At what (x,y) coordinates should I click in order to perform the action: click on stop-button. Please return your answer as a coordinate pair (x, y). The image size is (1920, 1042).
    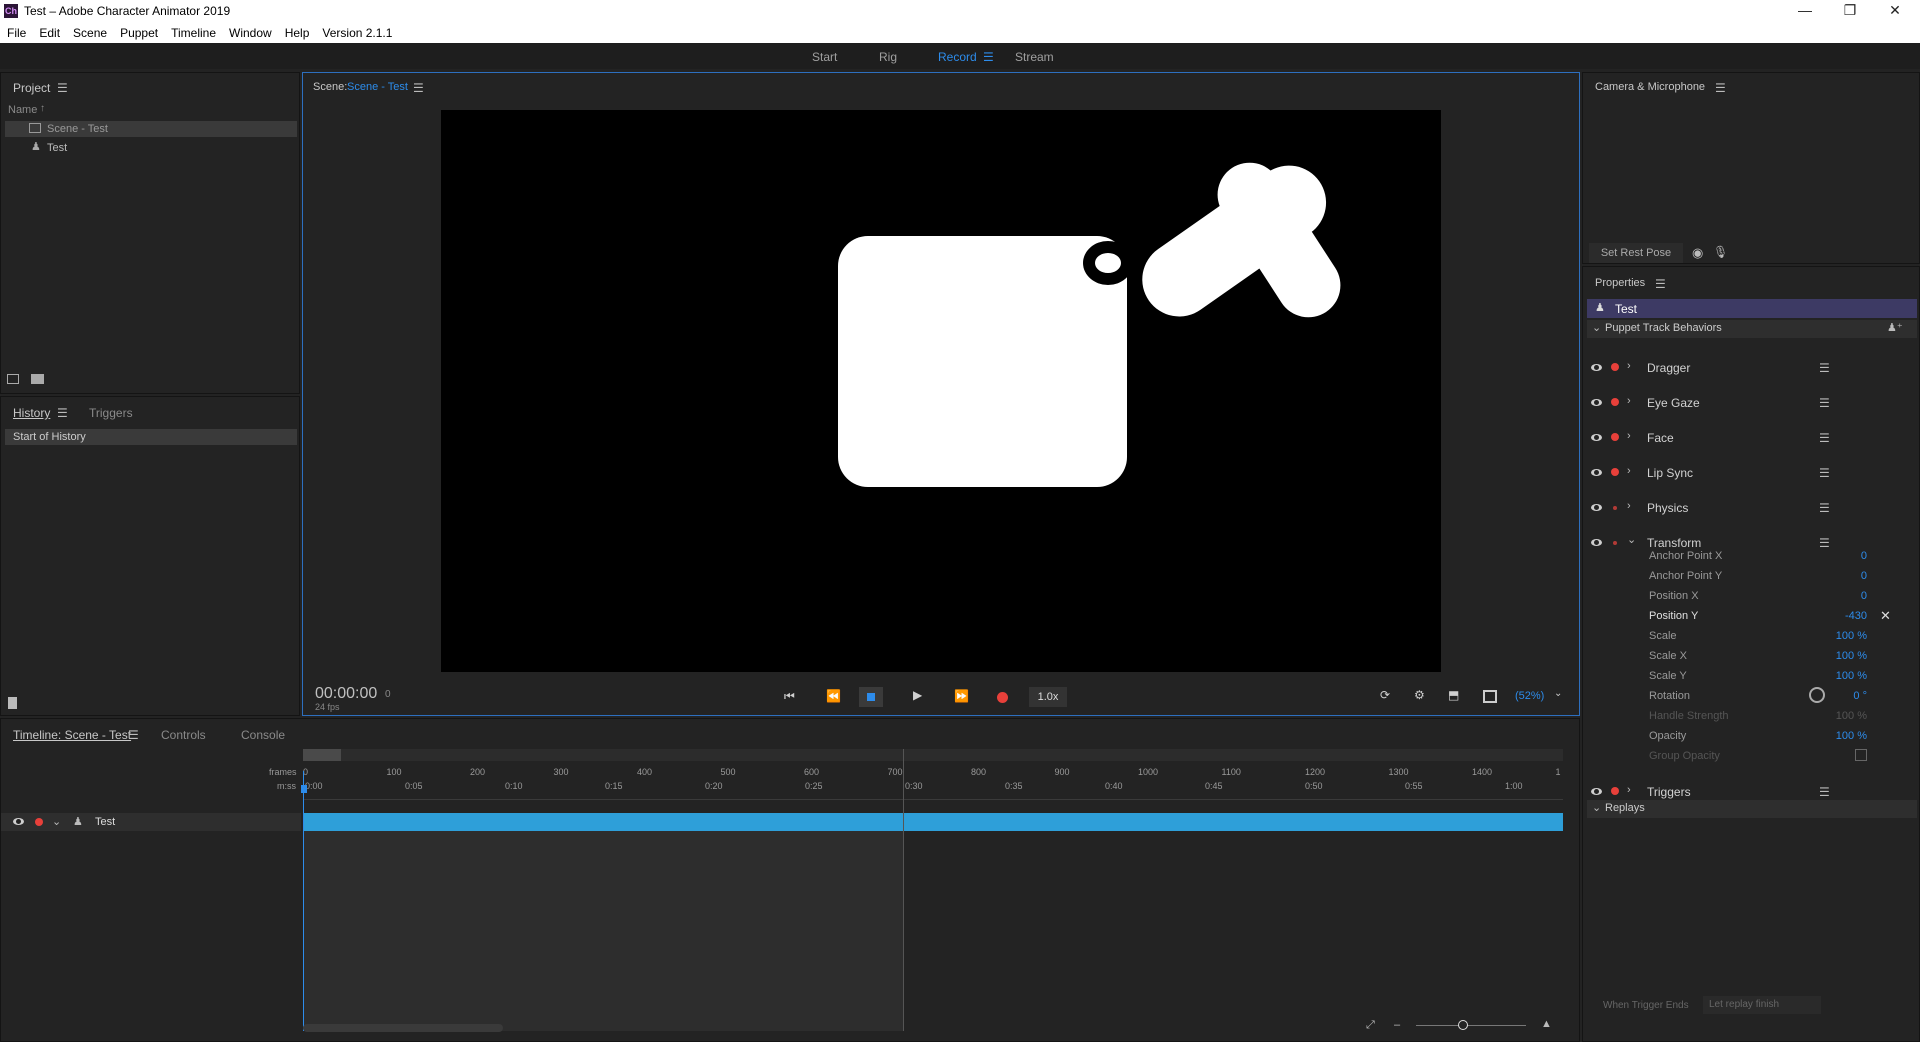
    Looking at the image, I should click on (871, 697).